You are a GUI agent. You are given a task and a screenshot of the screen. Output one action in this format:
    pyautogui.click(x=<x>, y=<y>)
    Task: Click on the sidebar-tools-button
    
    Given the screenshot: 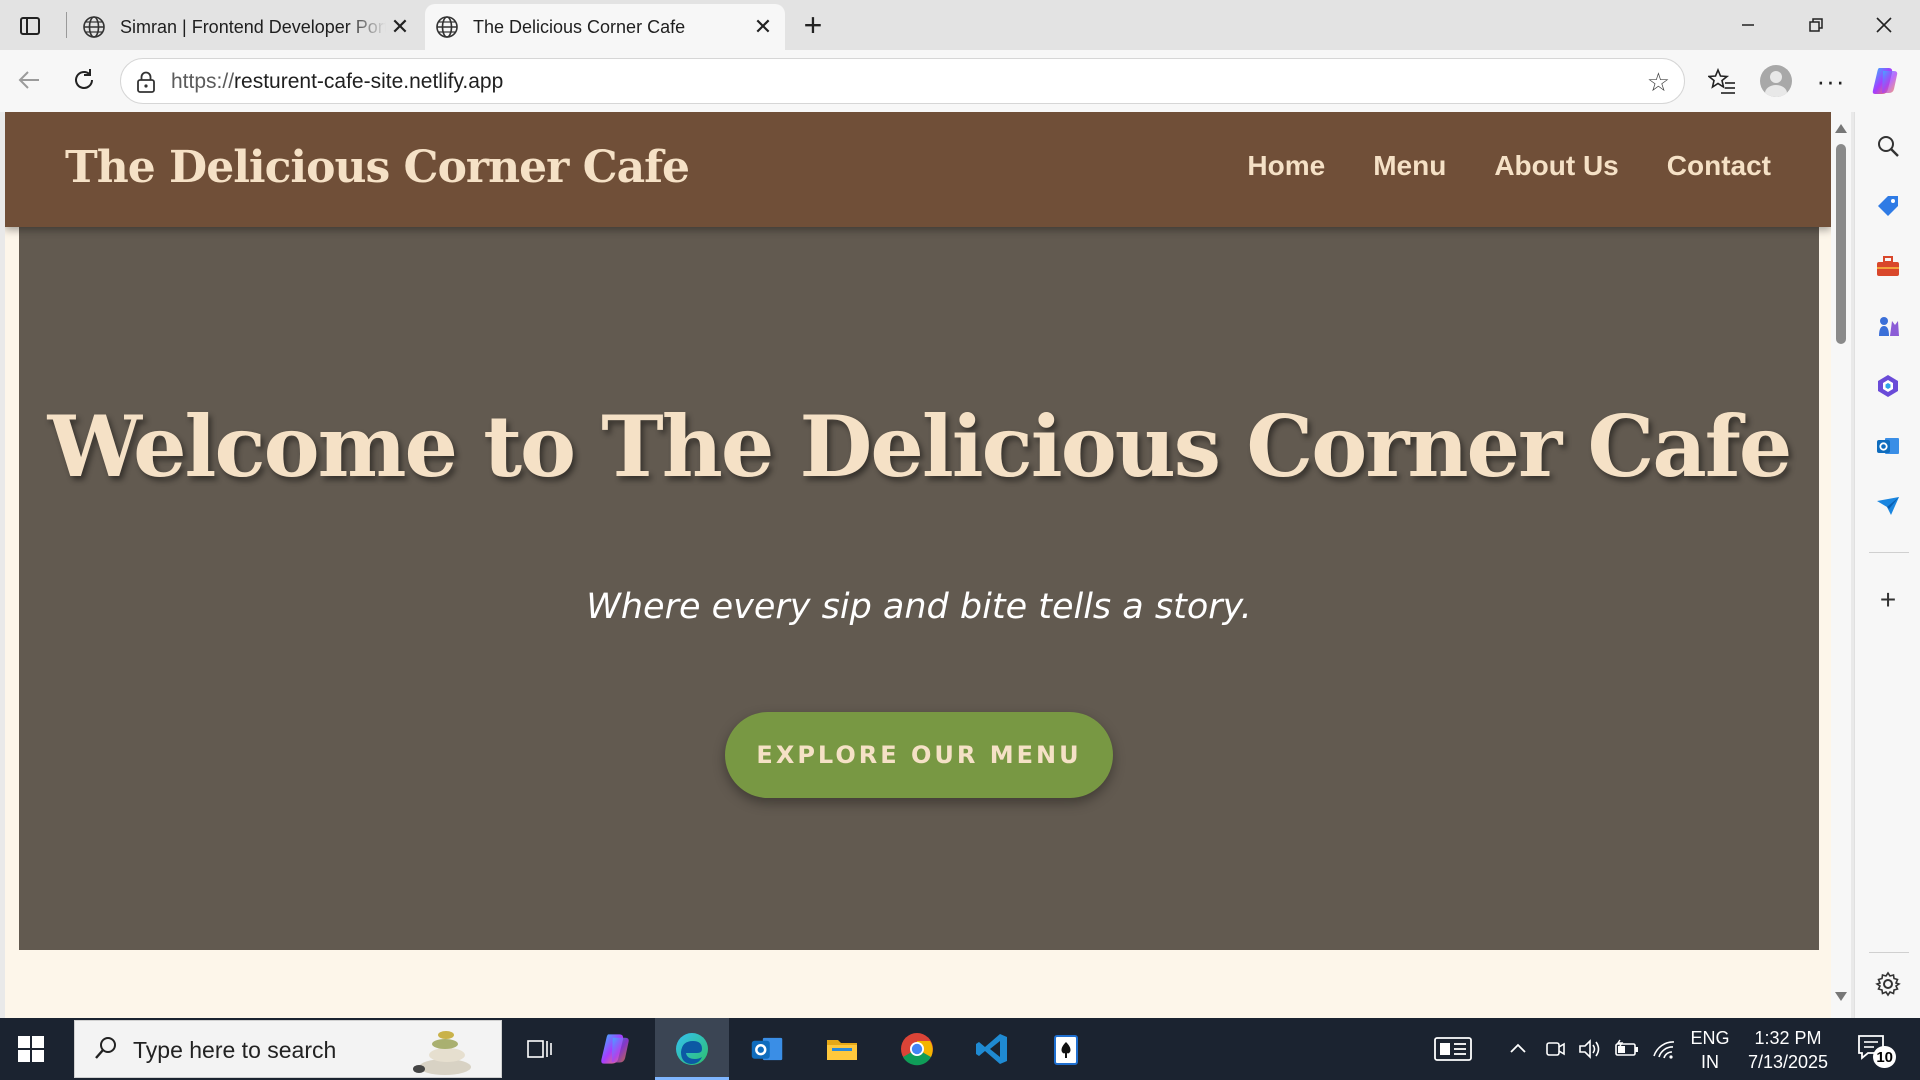 What is the action you would take?
    pyautogui.click(x=1888, y=266)
    